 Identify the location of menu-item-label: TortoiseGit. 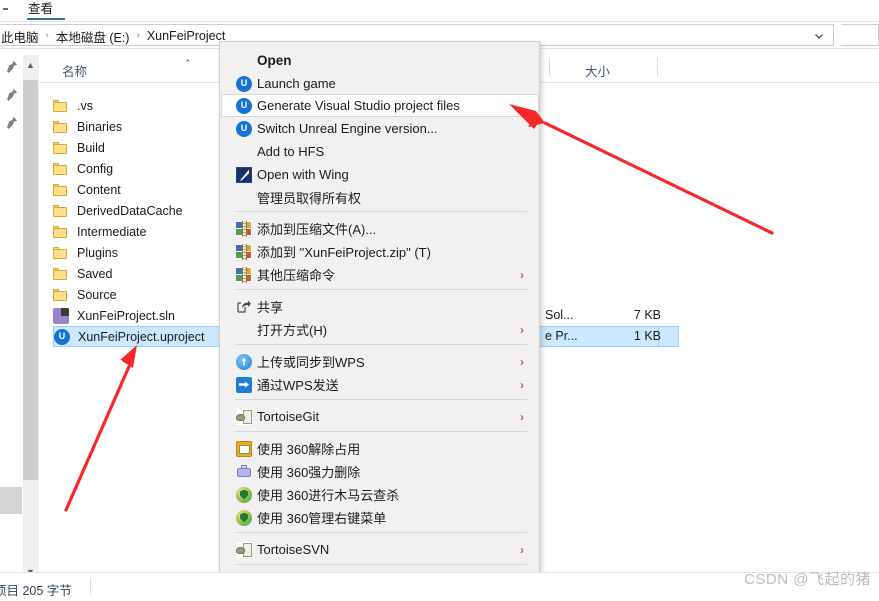
(288, 416).